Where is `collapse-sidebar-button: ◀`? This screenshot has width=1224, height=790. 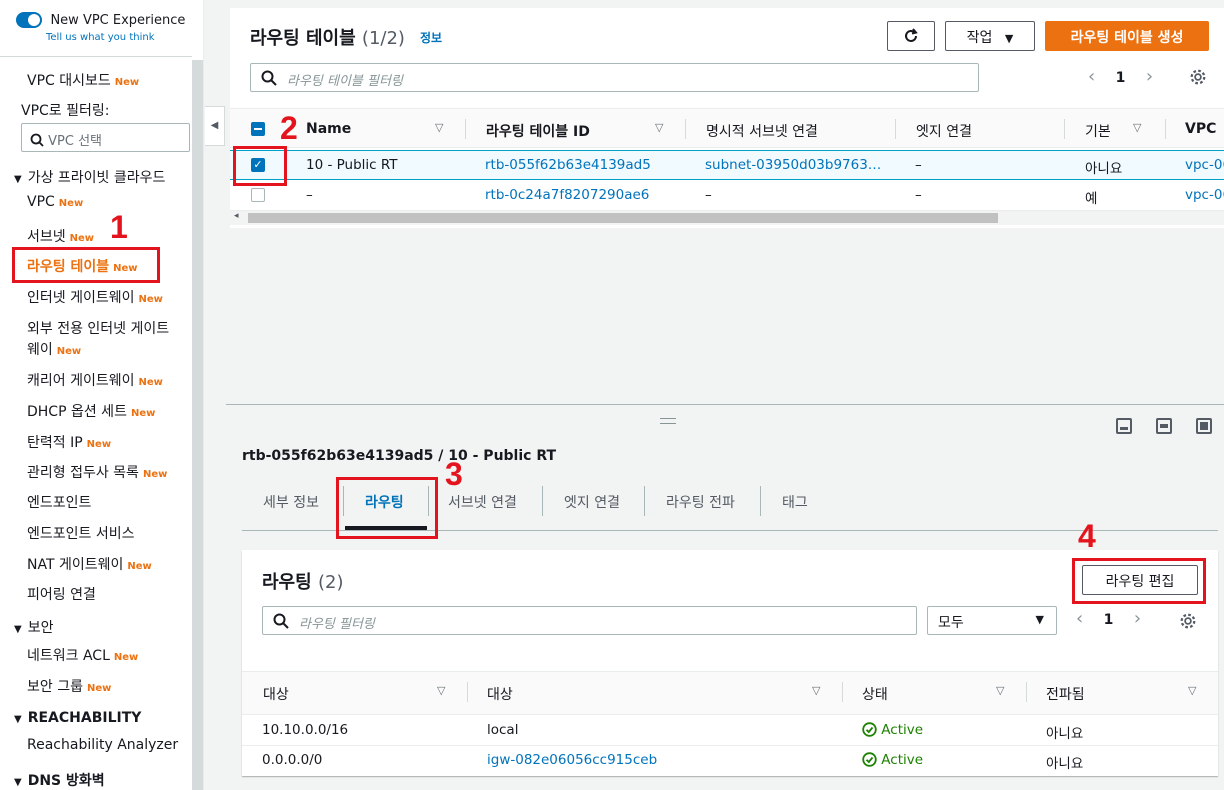
collapse-sidebar-button: ◀ is located at coordinates (215, 126).